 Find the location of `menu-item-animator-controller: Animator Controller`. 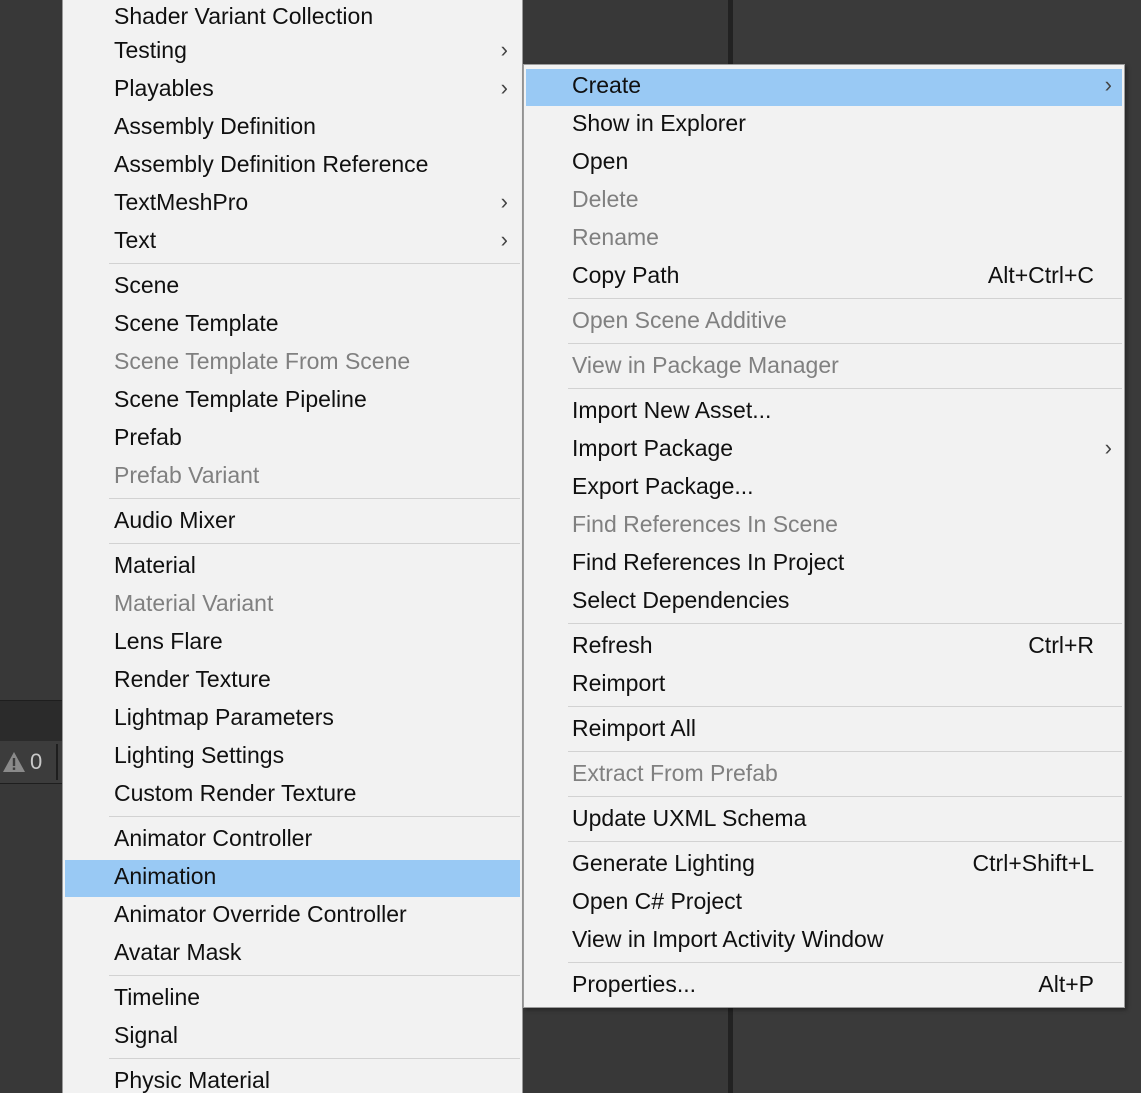

menu-item-animator-controller: Animator Controller is located at coordinates (292, 840).